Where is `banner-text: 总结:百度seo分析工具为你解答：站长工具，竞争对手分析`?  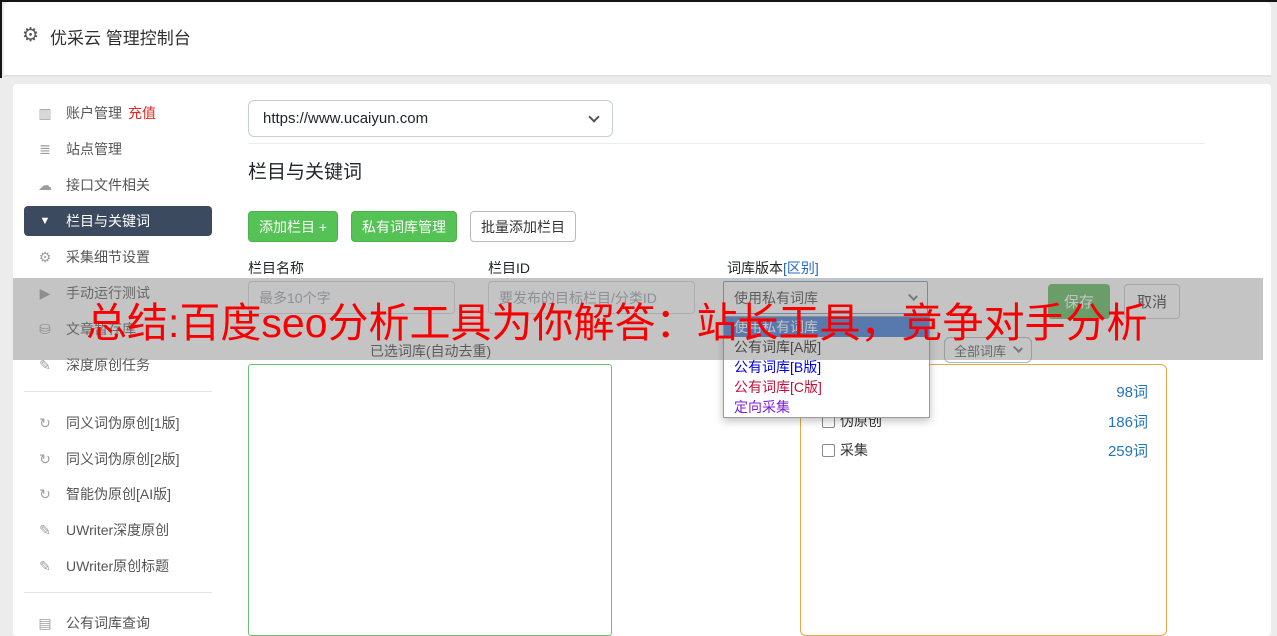
banner-text: 总结:百度seo分析工具为你解答：站长工具，竞争对手分析 is located at coordinates (617, 323).